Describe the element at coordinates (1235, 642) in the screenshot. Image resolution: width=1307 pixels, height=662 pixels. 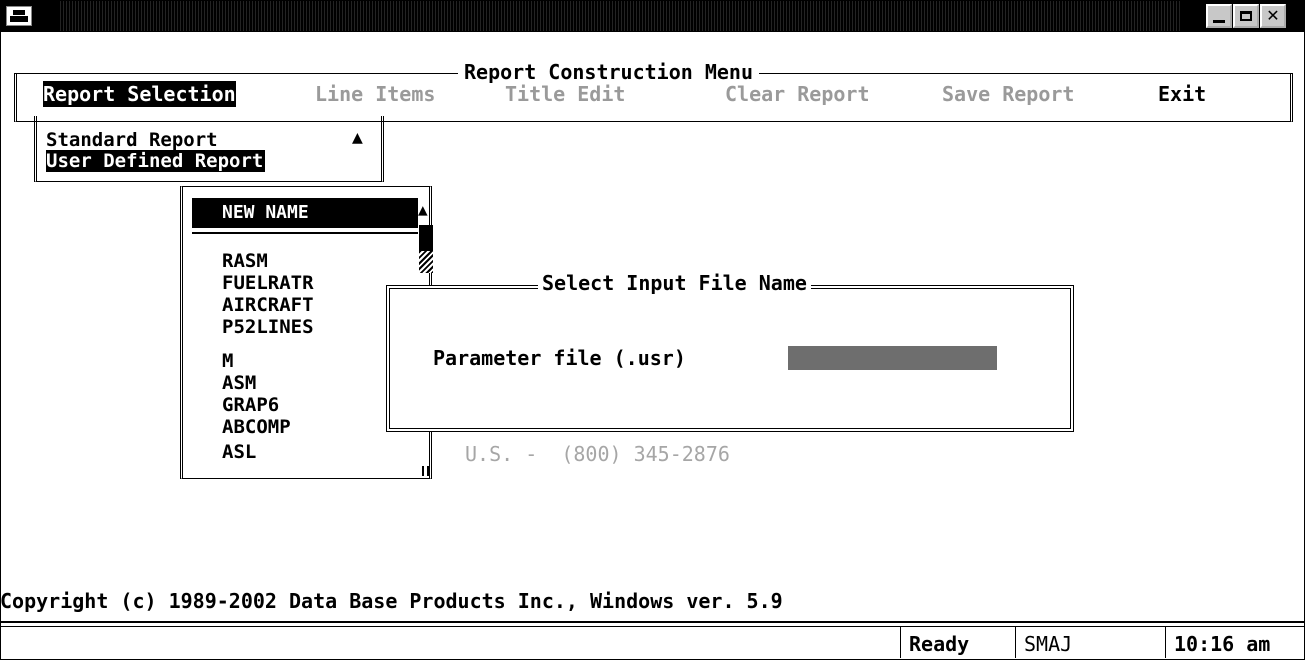
I see `status-time: 10:16 am` at that location.